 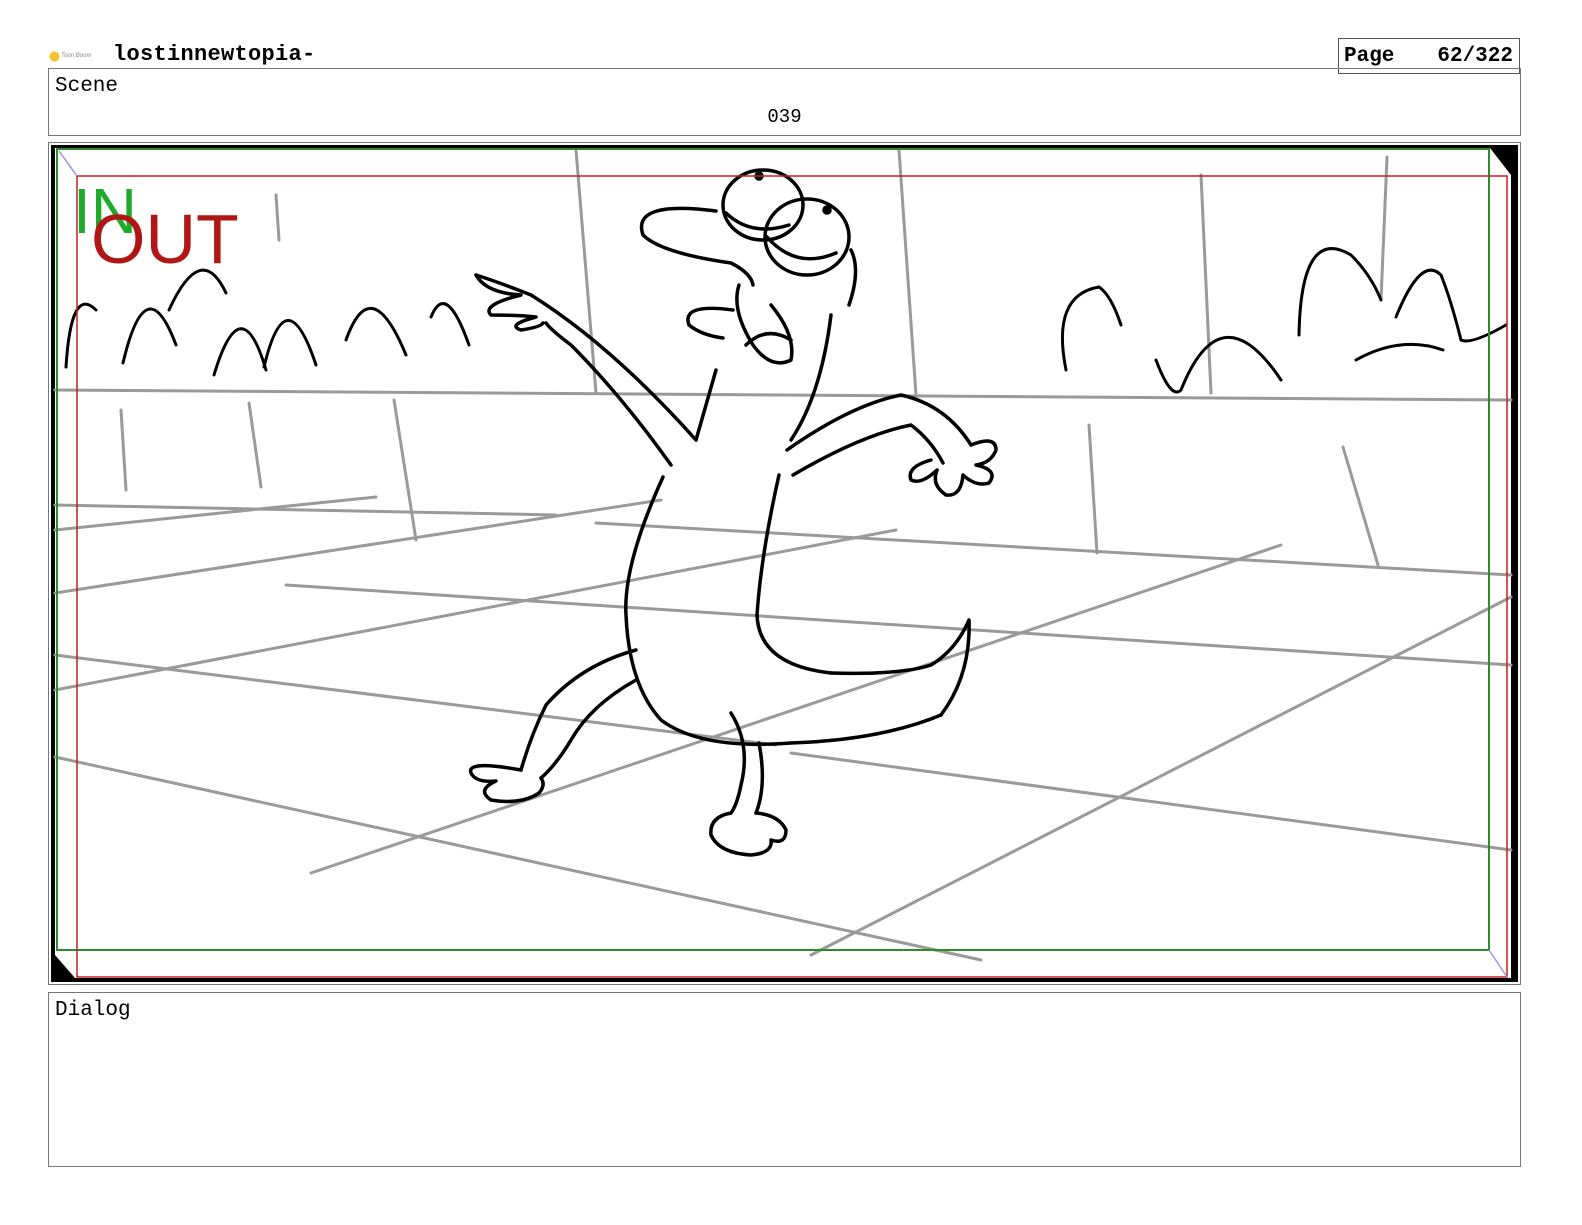 What do you see at coordinates (784, 117) in the screenshot?
I see `scene-number: 039` at bounding box center [784, 117].